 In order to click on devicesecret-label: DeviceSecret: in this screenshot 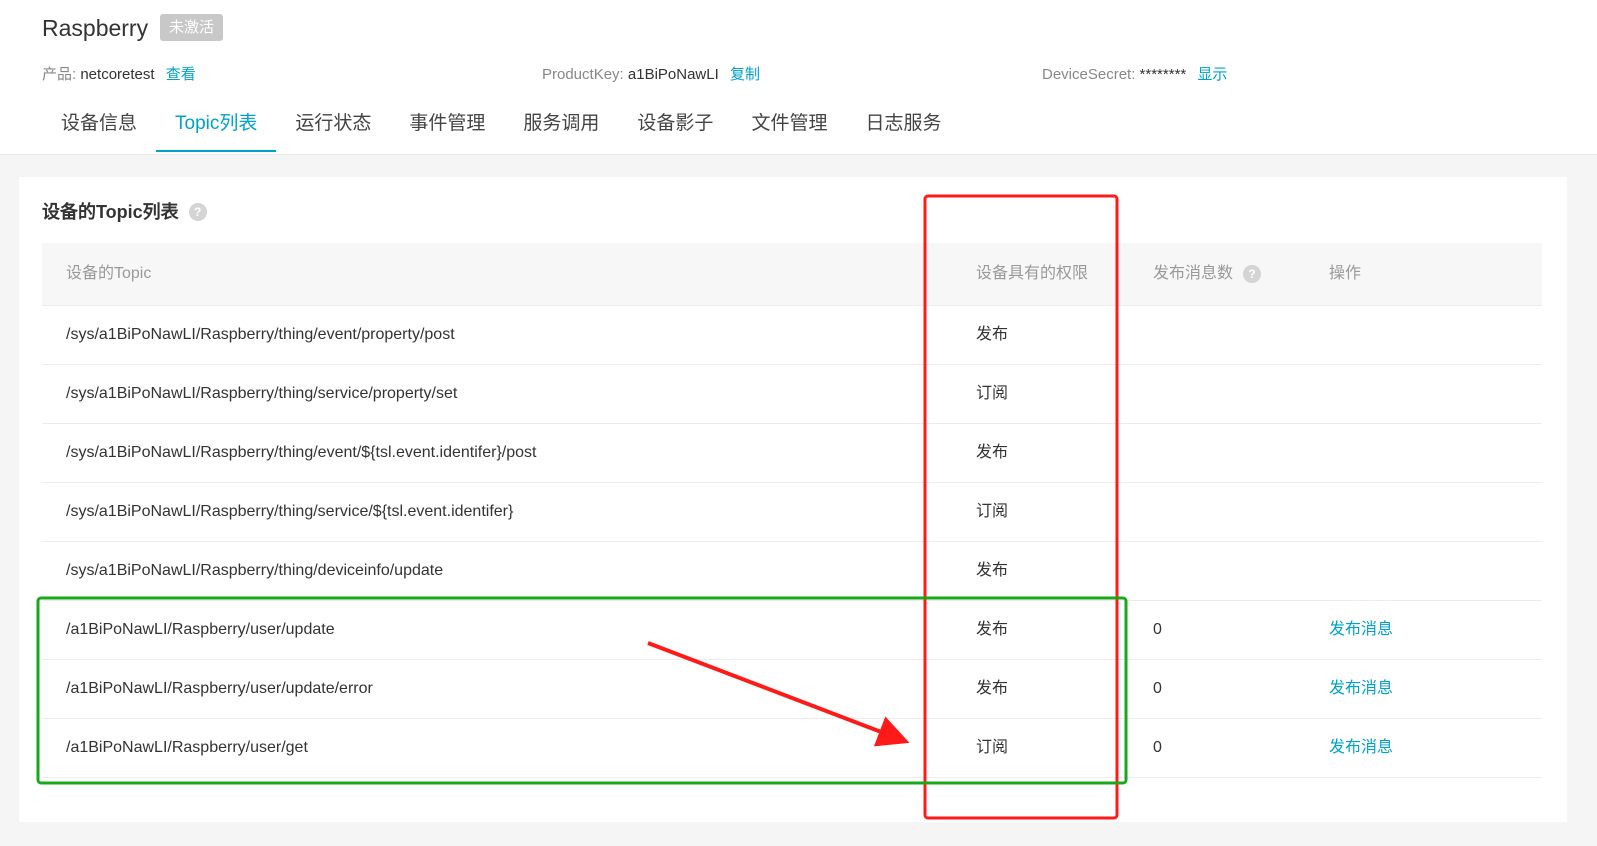, I will do `click(1089, 74)`.